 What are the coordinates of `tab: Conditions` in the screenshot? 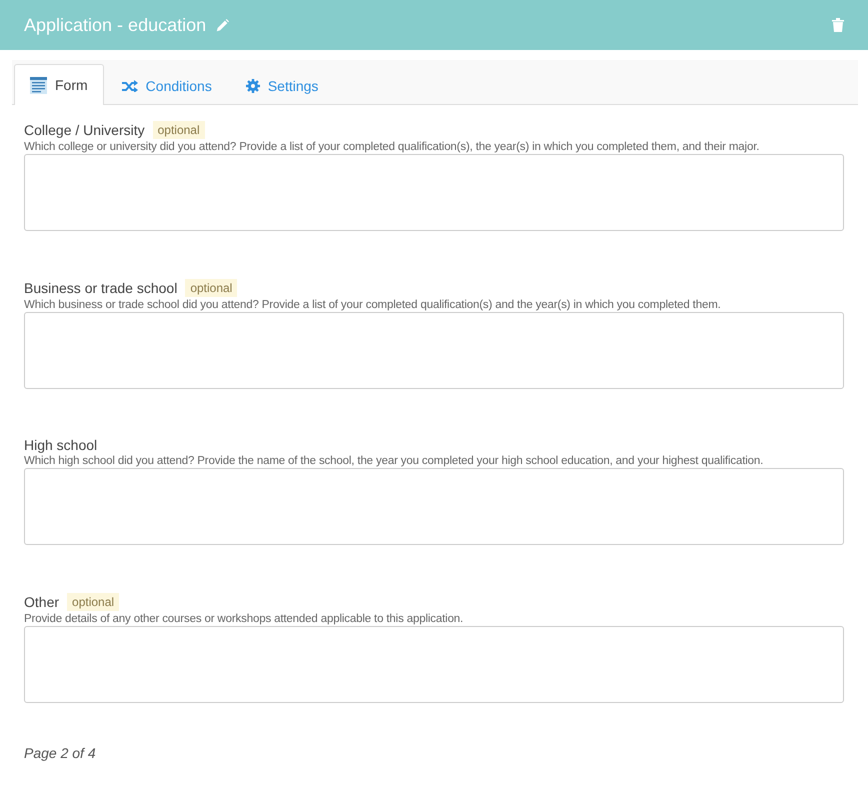 It's located at (167, 85).